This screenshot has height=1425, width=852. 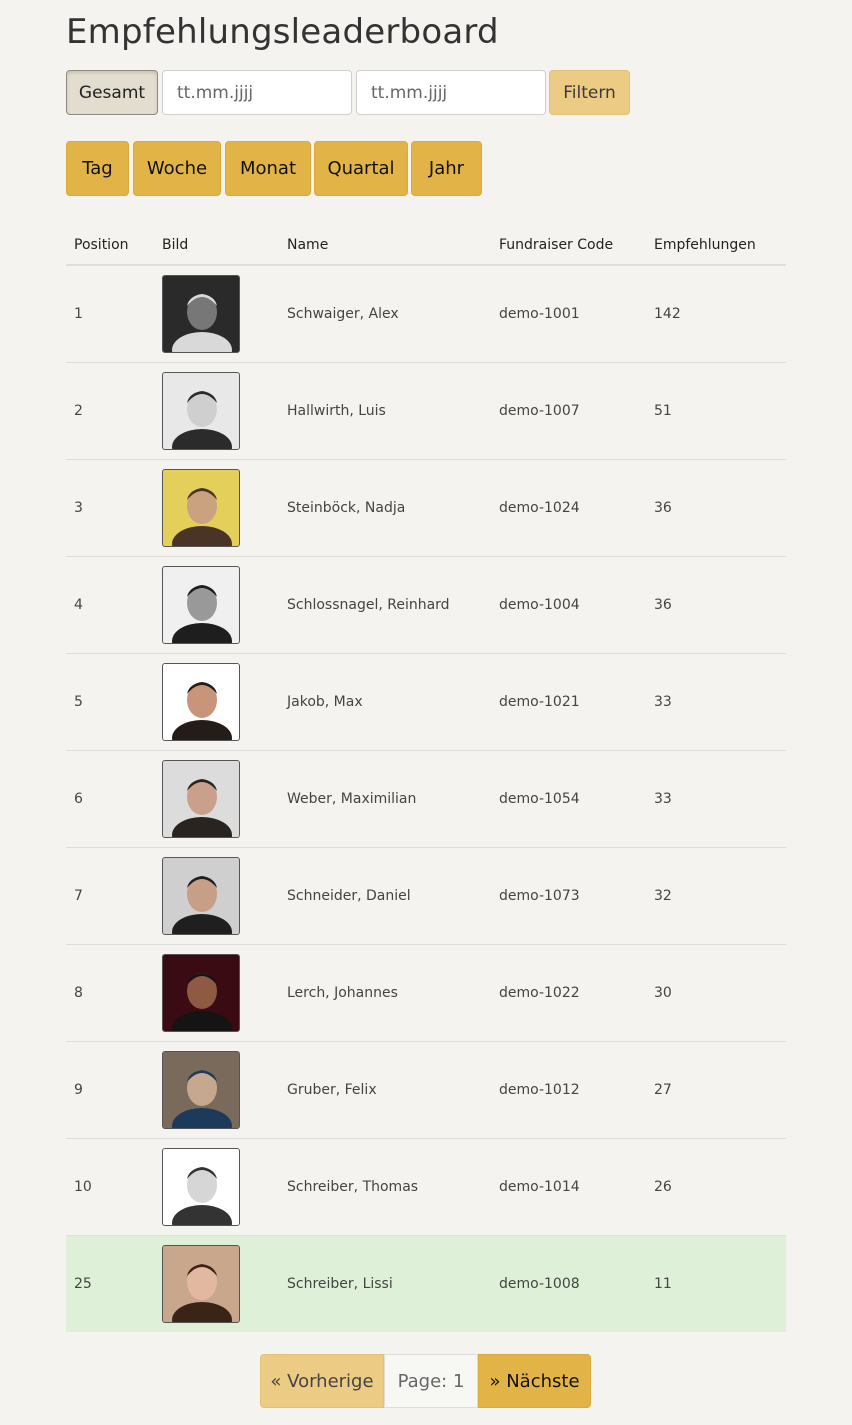 What do you see at coordinates (568, 1283) in the screenshot?
I see `cell-fundraiser-code: demo-1008` at bounding box center [568, 1283].